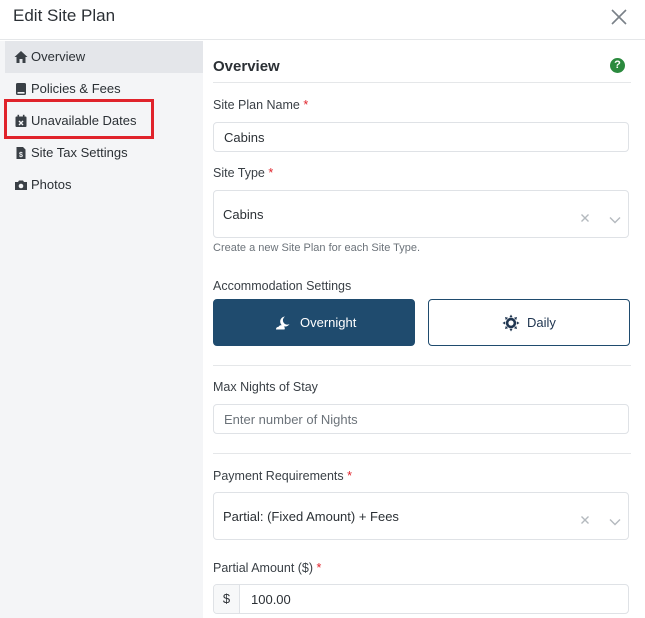 This screenshot has height=618, width=645. What do you see at coordinates (64, 15) in the screenshot?
I see `modal-title: Edit Site Plan` at bounding box center [64, 15].